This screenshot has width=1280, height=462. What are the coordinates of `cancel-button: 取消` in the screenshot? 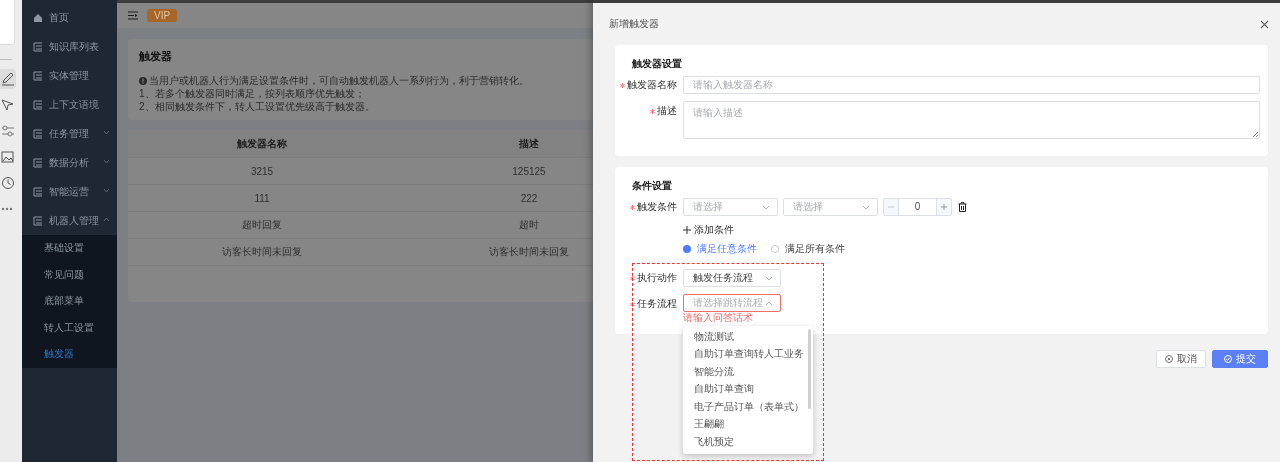 It's located at (1181, 359).